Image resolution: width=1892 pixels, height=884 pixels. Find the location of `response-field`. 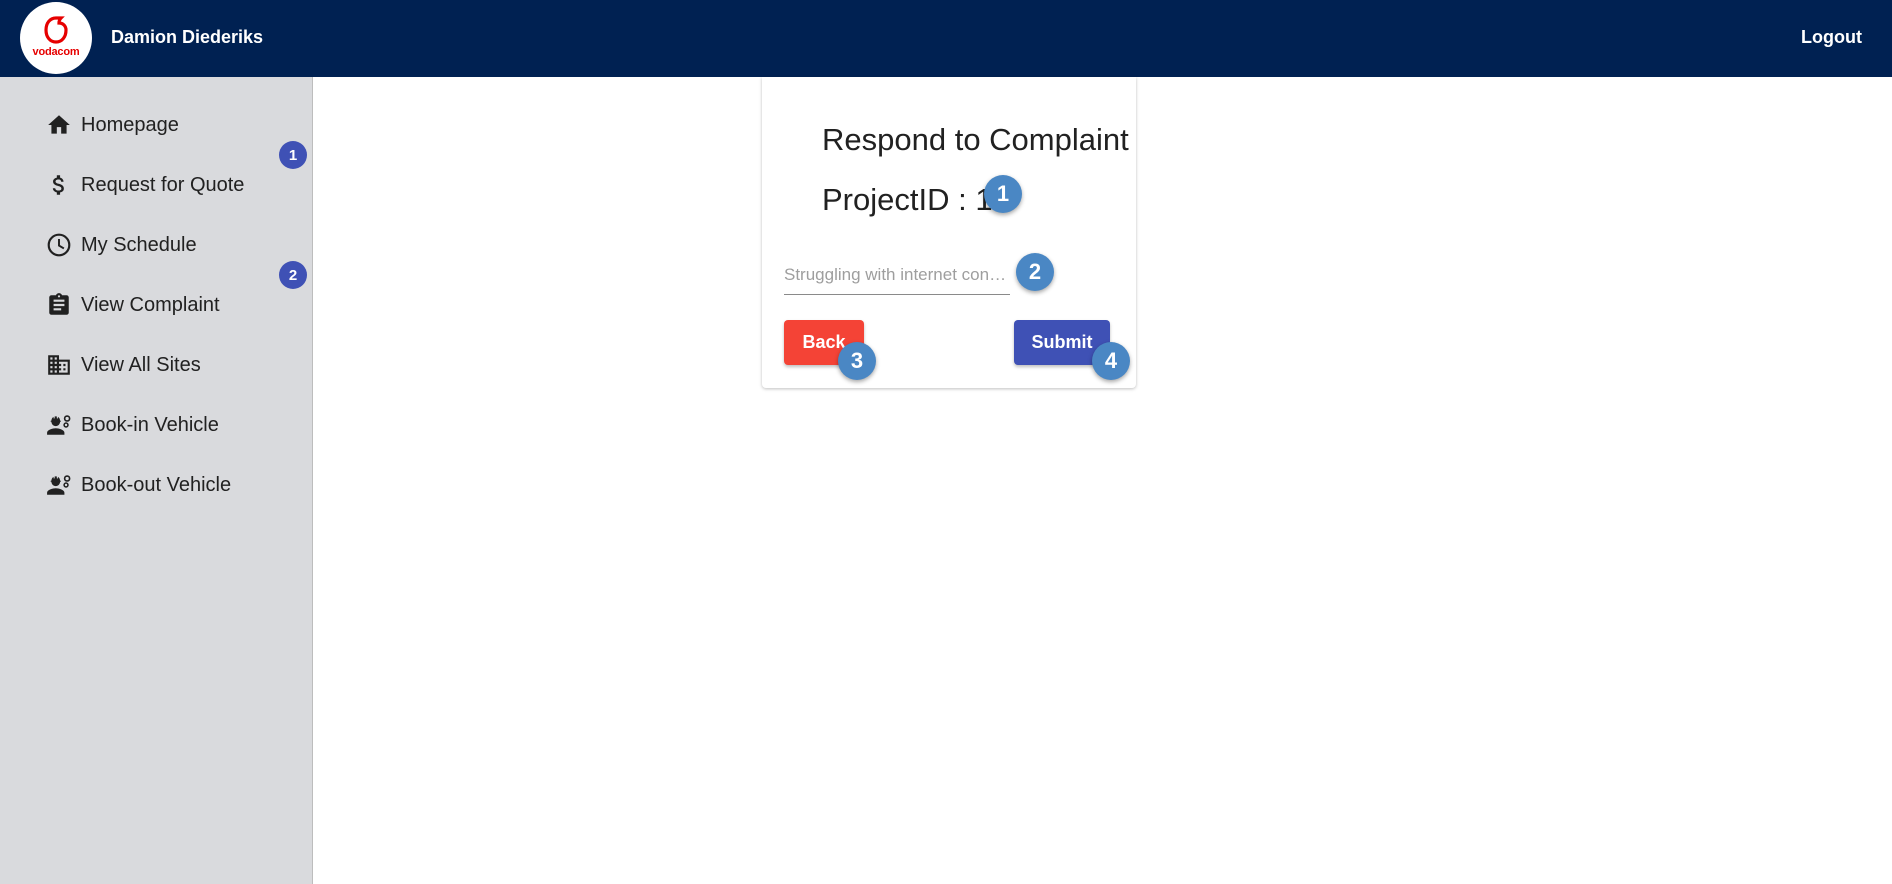

response-field is located at coordinates (897, 277).